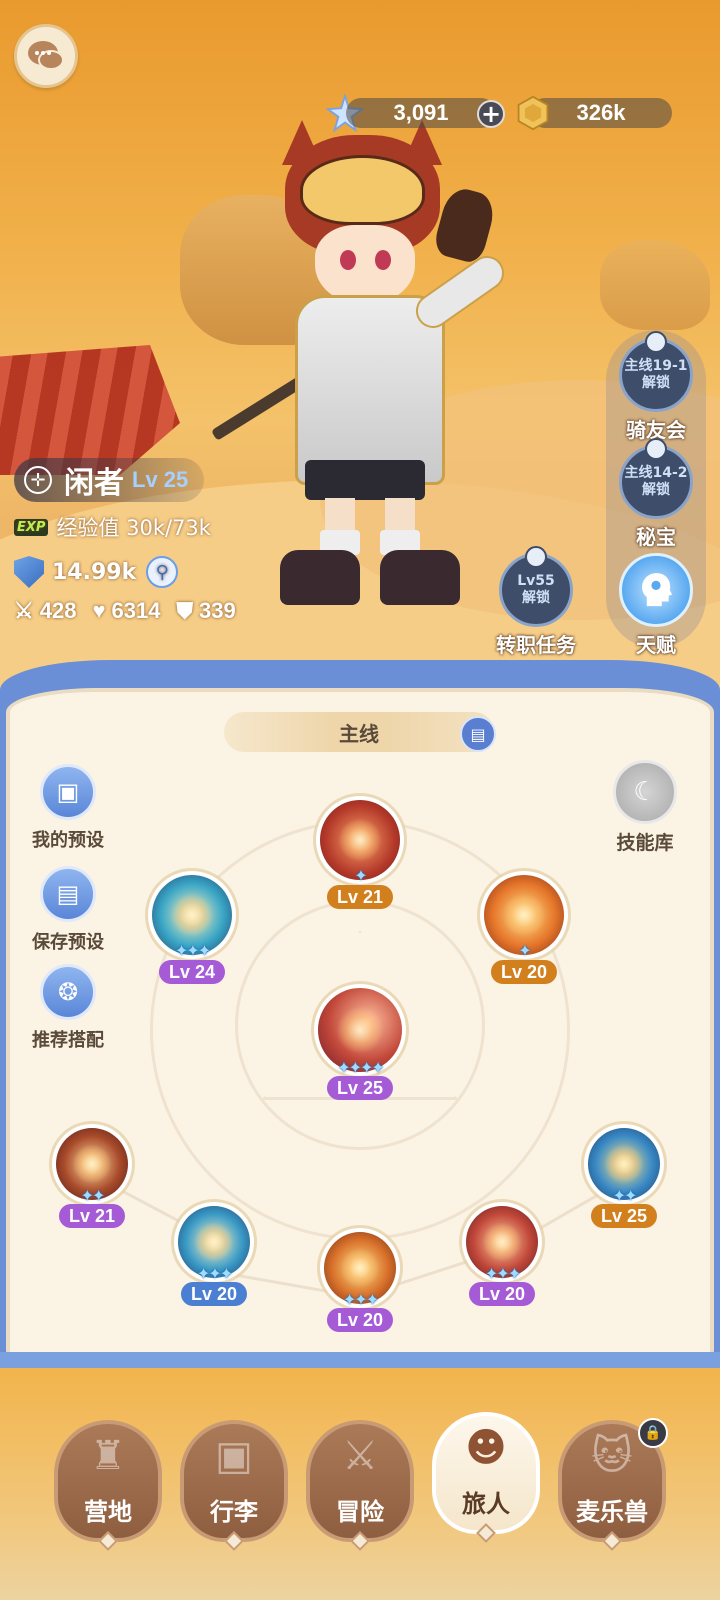 The width and height of the screenshot is (720, 1600). I want to click on combat-power-value: 14.99k, so click(94, 572).